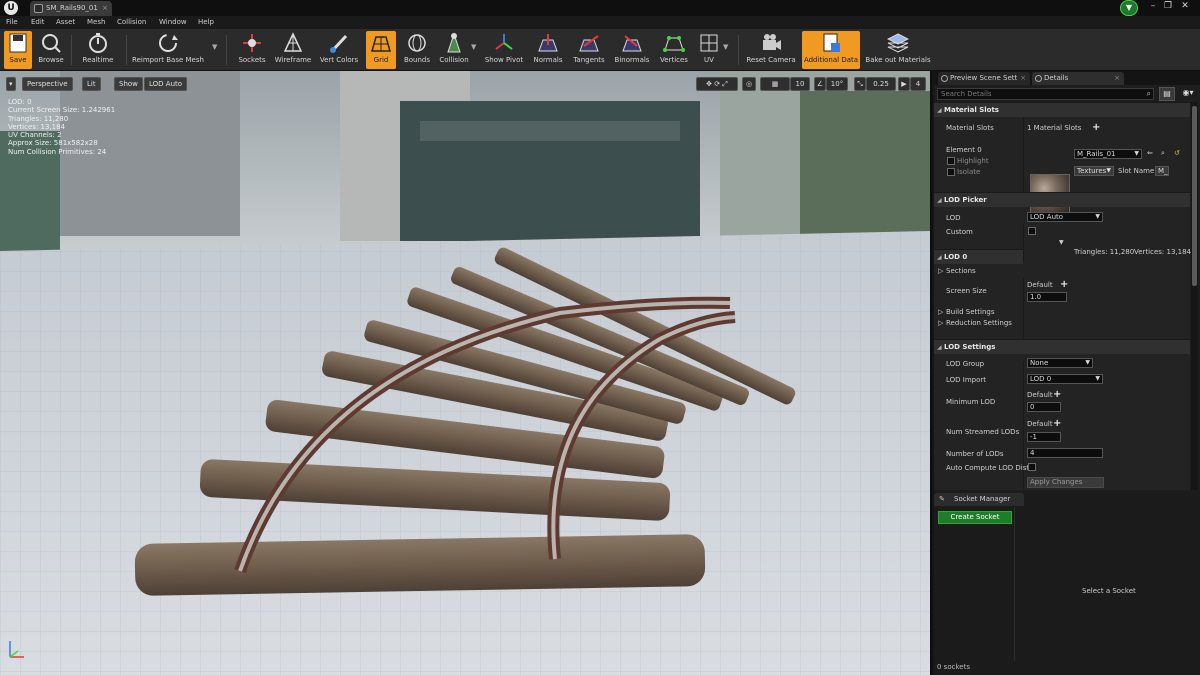  Describe the element at coordinates (831, 50) in the screenshot. I see `additional-data-button: Additional Data` at that location.